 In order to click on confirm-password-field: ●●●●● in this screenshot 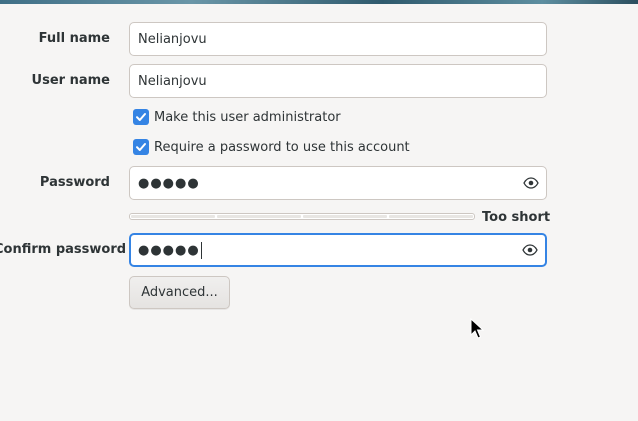, I will do `click(338, 250)`.